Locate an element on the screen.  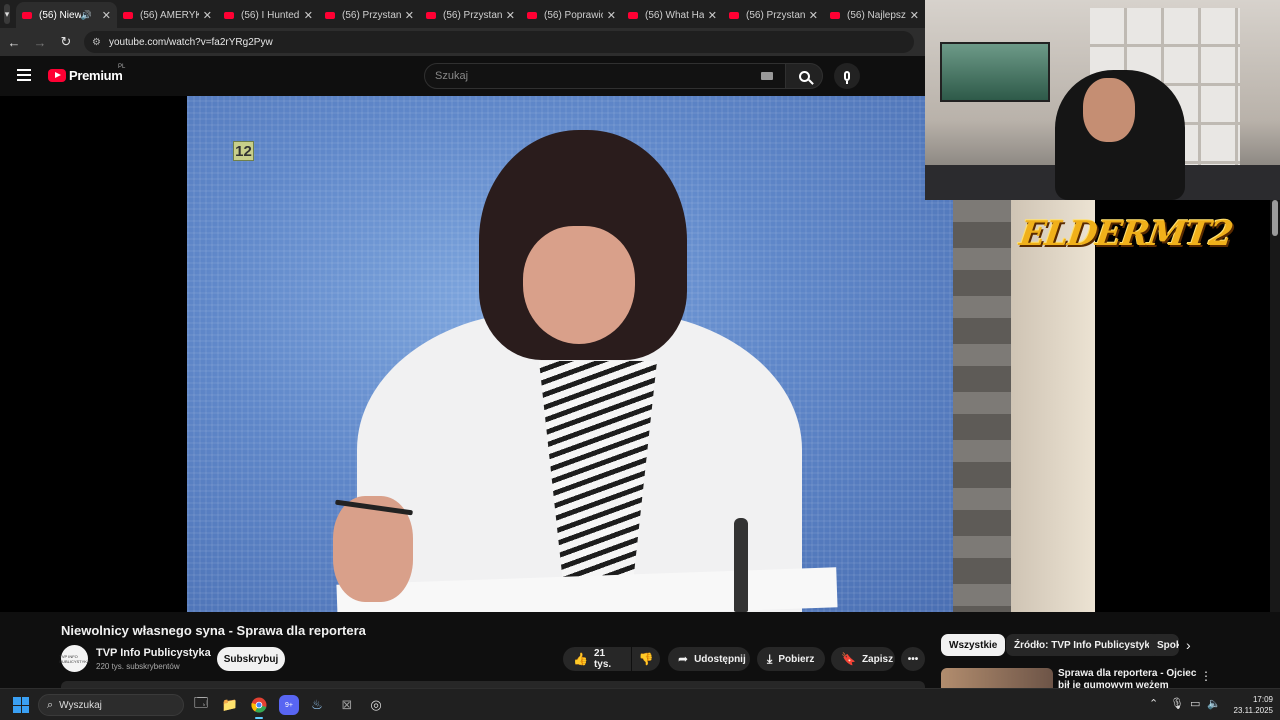
channel-name: TVP Info Publicystyka is located at coordinates (153, 653).